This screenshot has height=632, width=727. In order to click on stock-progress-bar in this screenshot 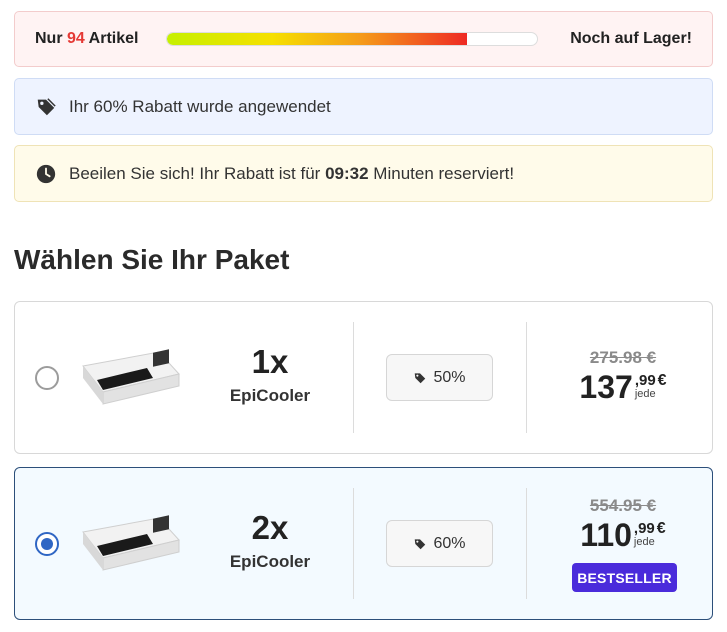, I will do `click(352, 39)`.